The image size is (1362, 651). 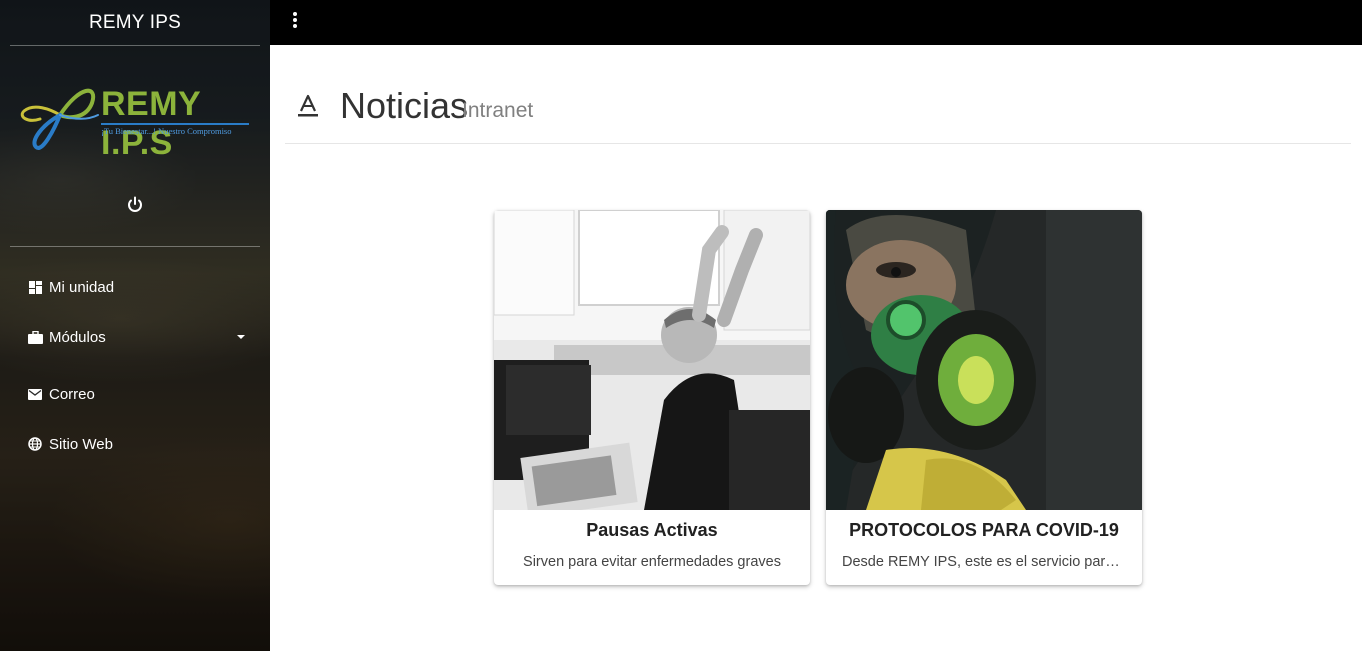 What do you see at coordinates (652, 562) in the screenshot?
I see `card-description: Sirven para evitar enfermedades graves` at bounding box center [652, 562].